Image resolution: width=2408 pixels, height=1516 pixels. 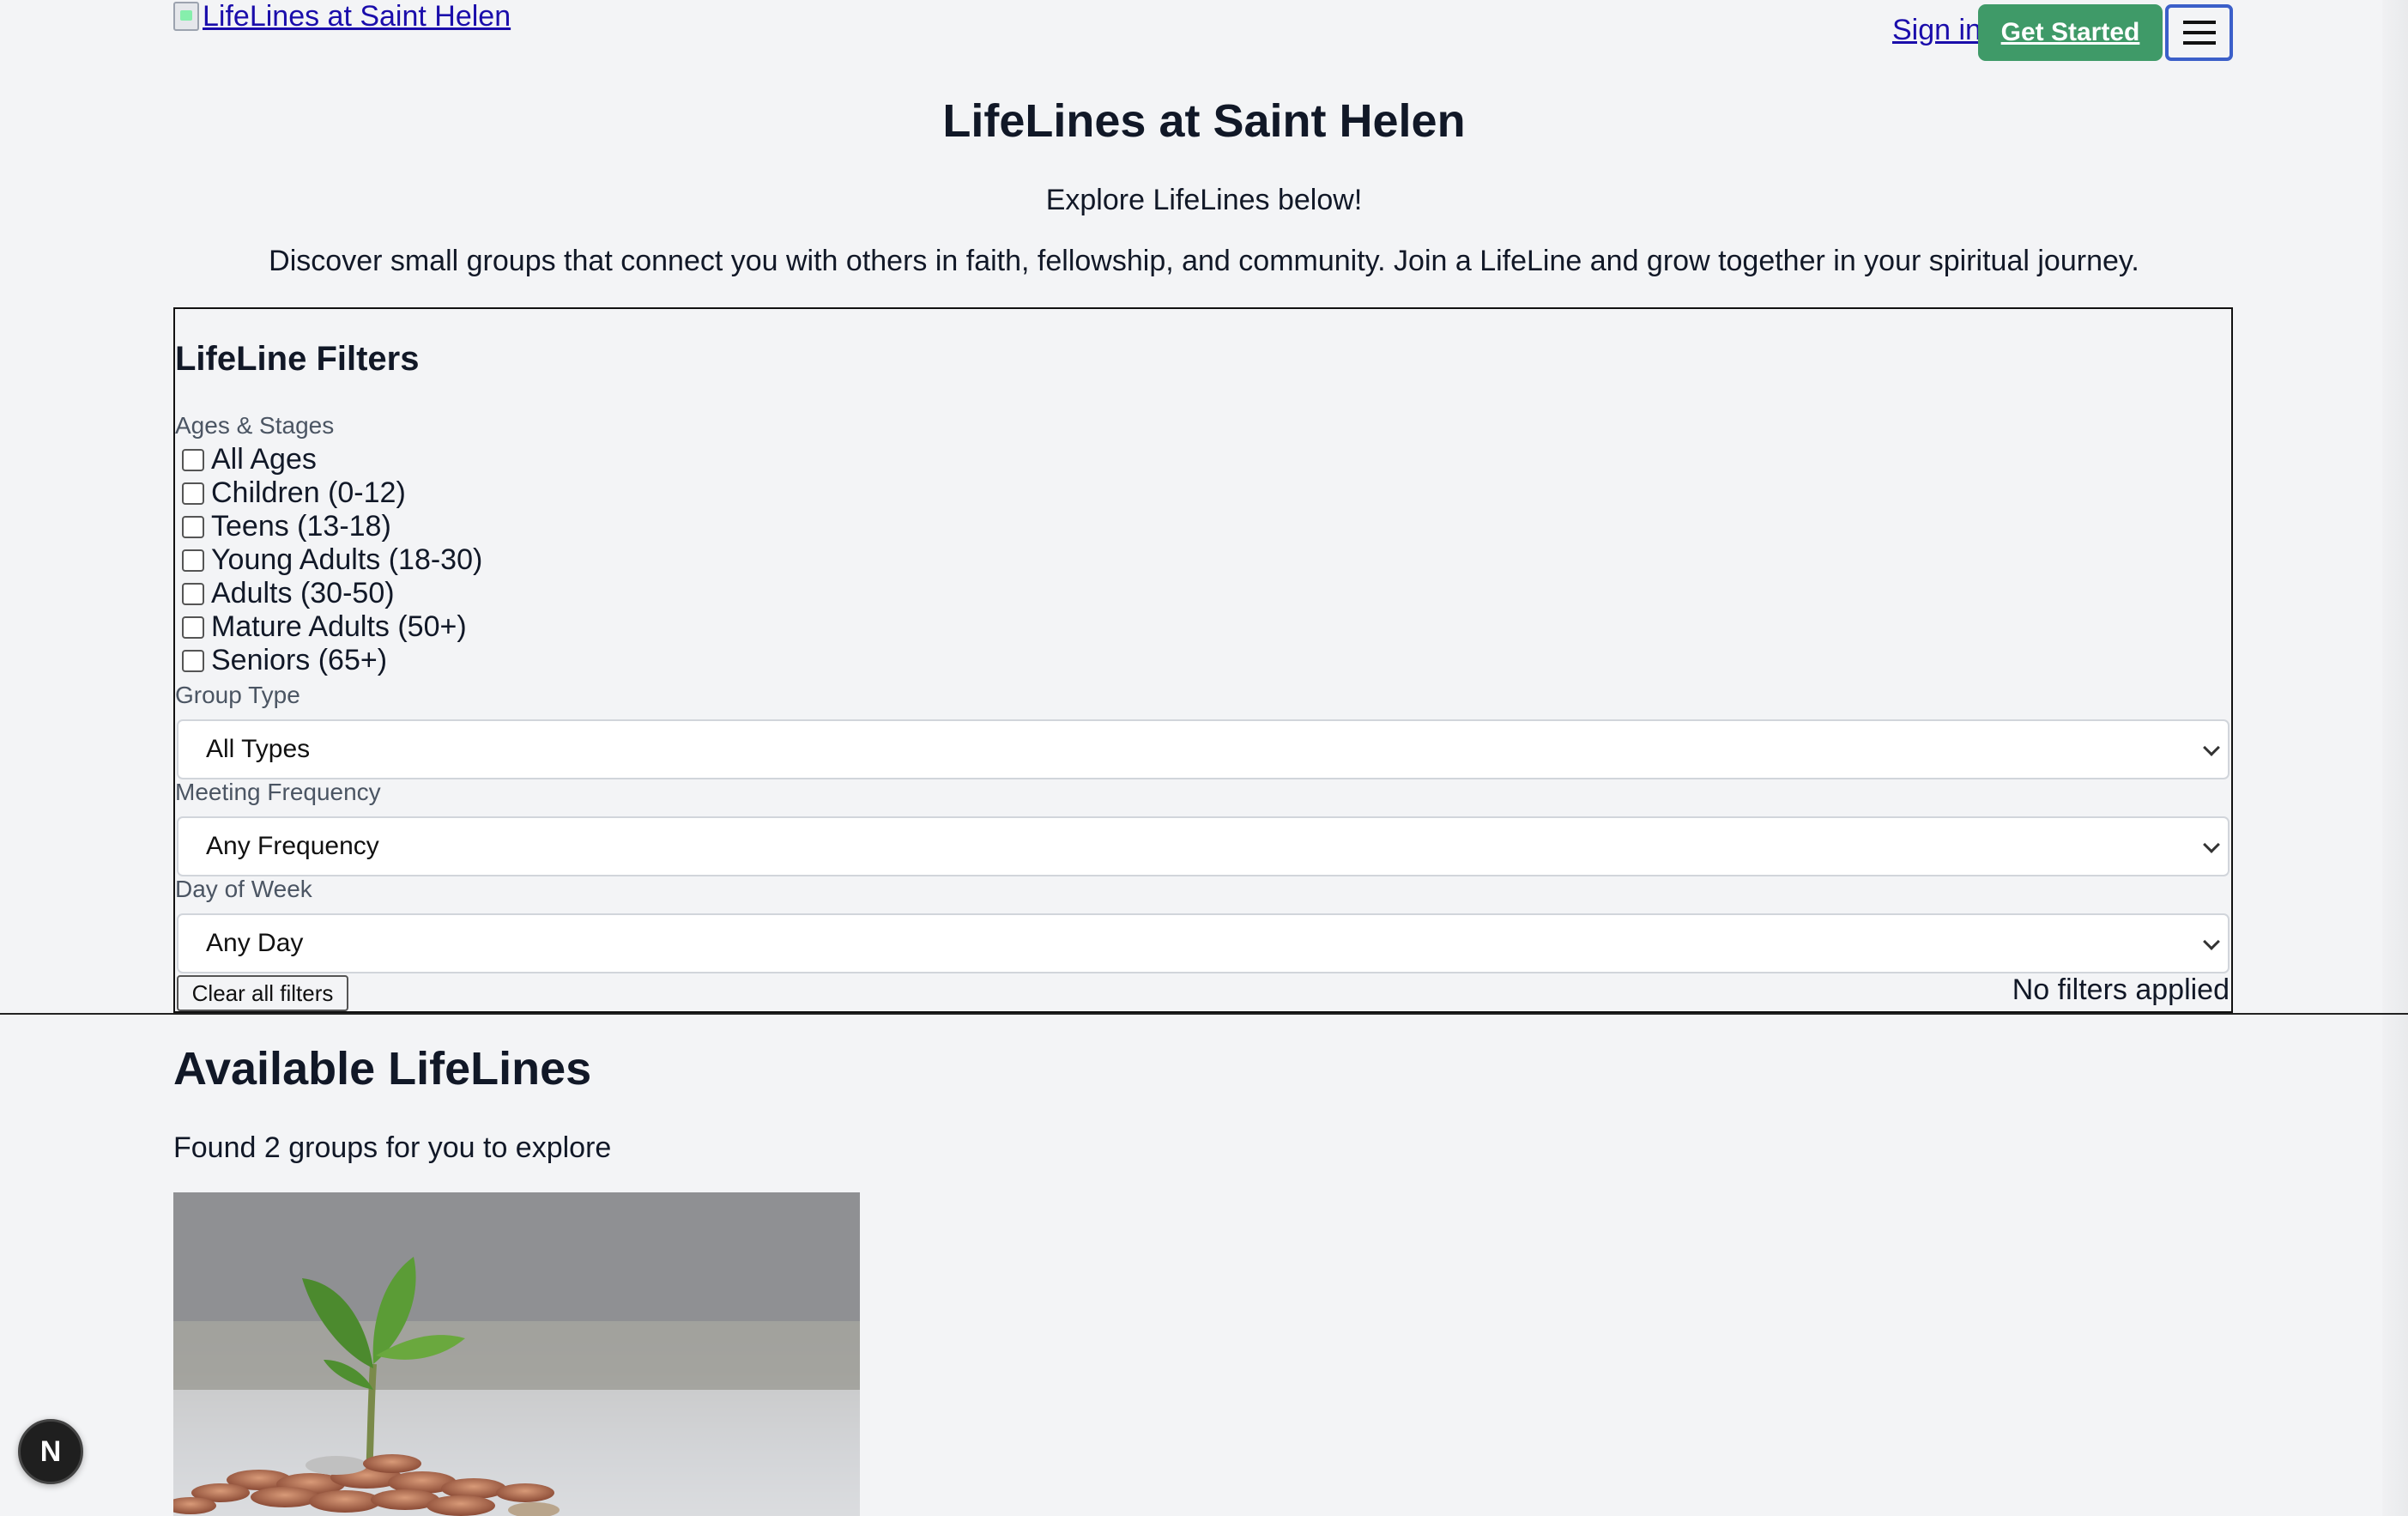 I want to click on filters-title: LifeLine Filters, so click(x=297, y=359).